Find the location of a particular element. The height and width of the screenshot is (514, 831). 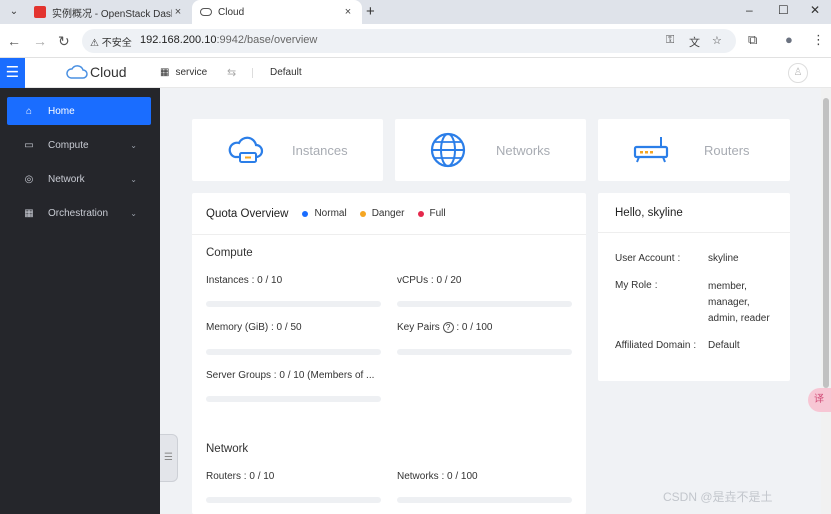

label-text: My Role is located at coordinates (633, 285).